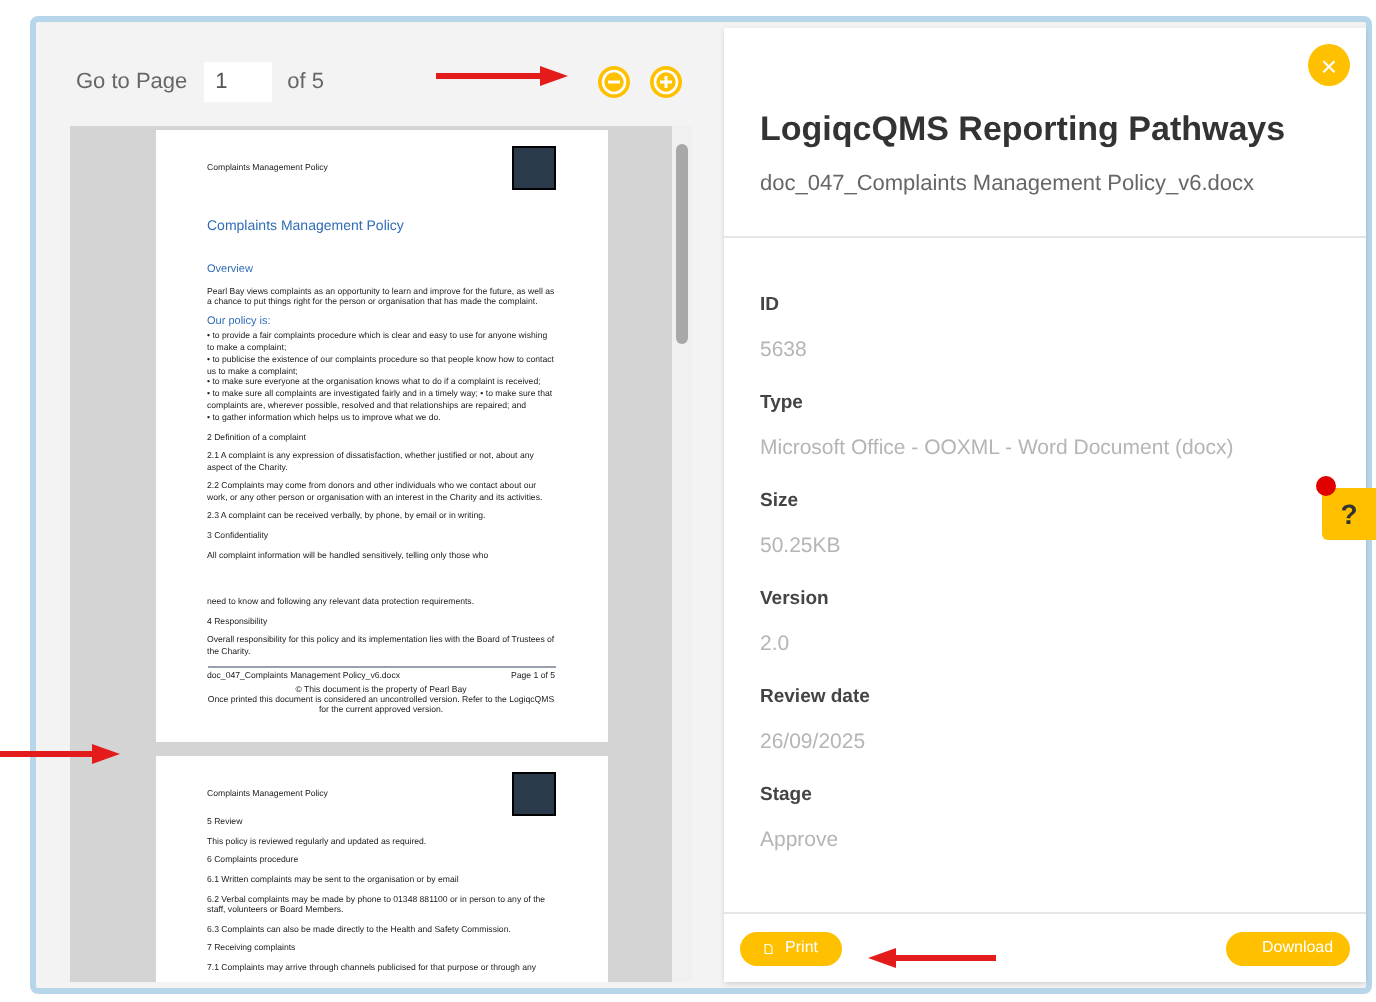 This screenshot has width=1376, height=1002. Describe the element at coordinates (816, 698) in the screenshot. I see `field-label: Review date` at that location.